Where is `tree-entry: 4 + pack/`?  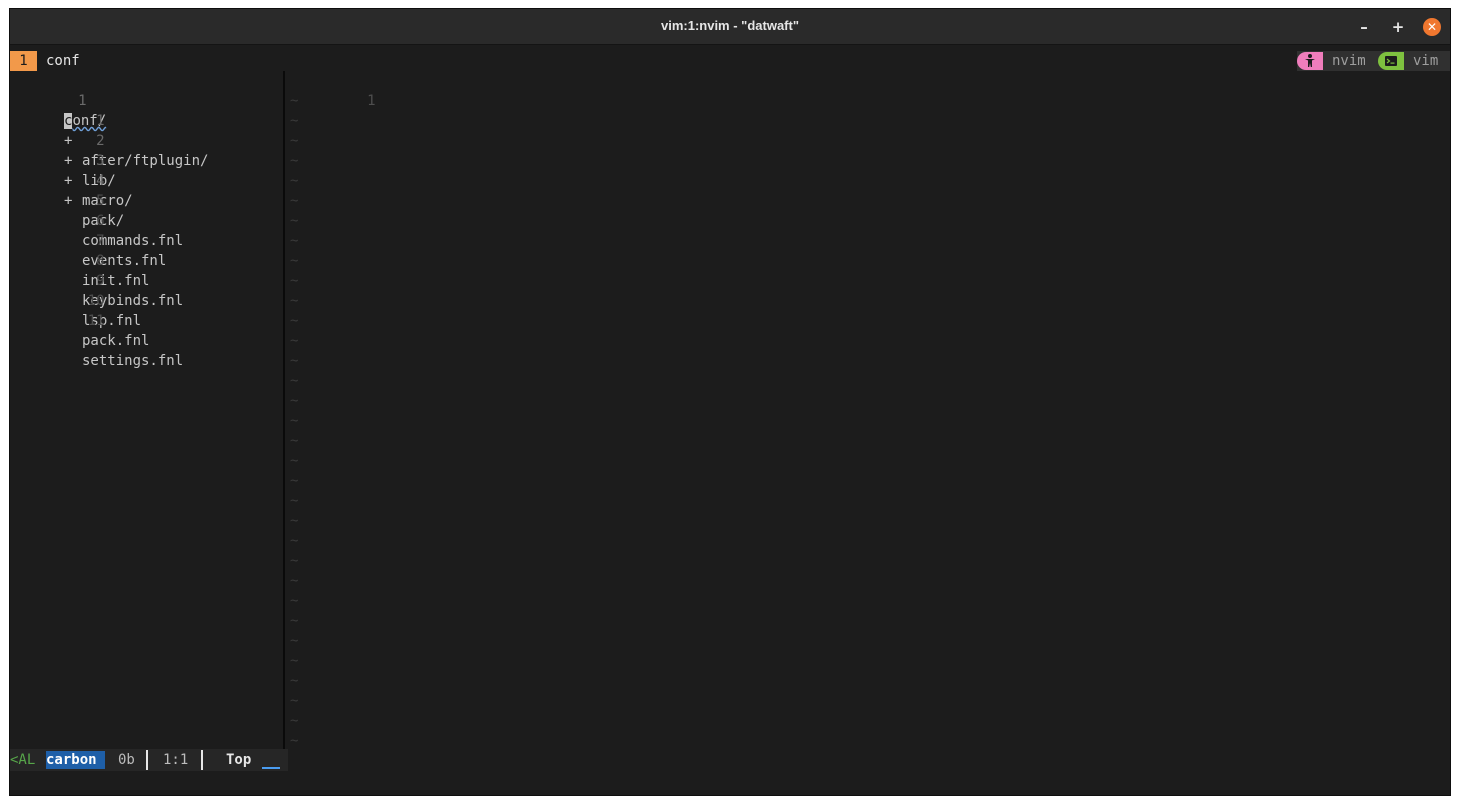 tree-entry: 4 + pack/ is located at coordinates (146, 190).